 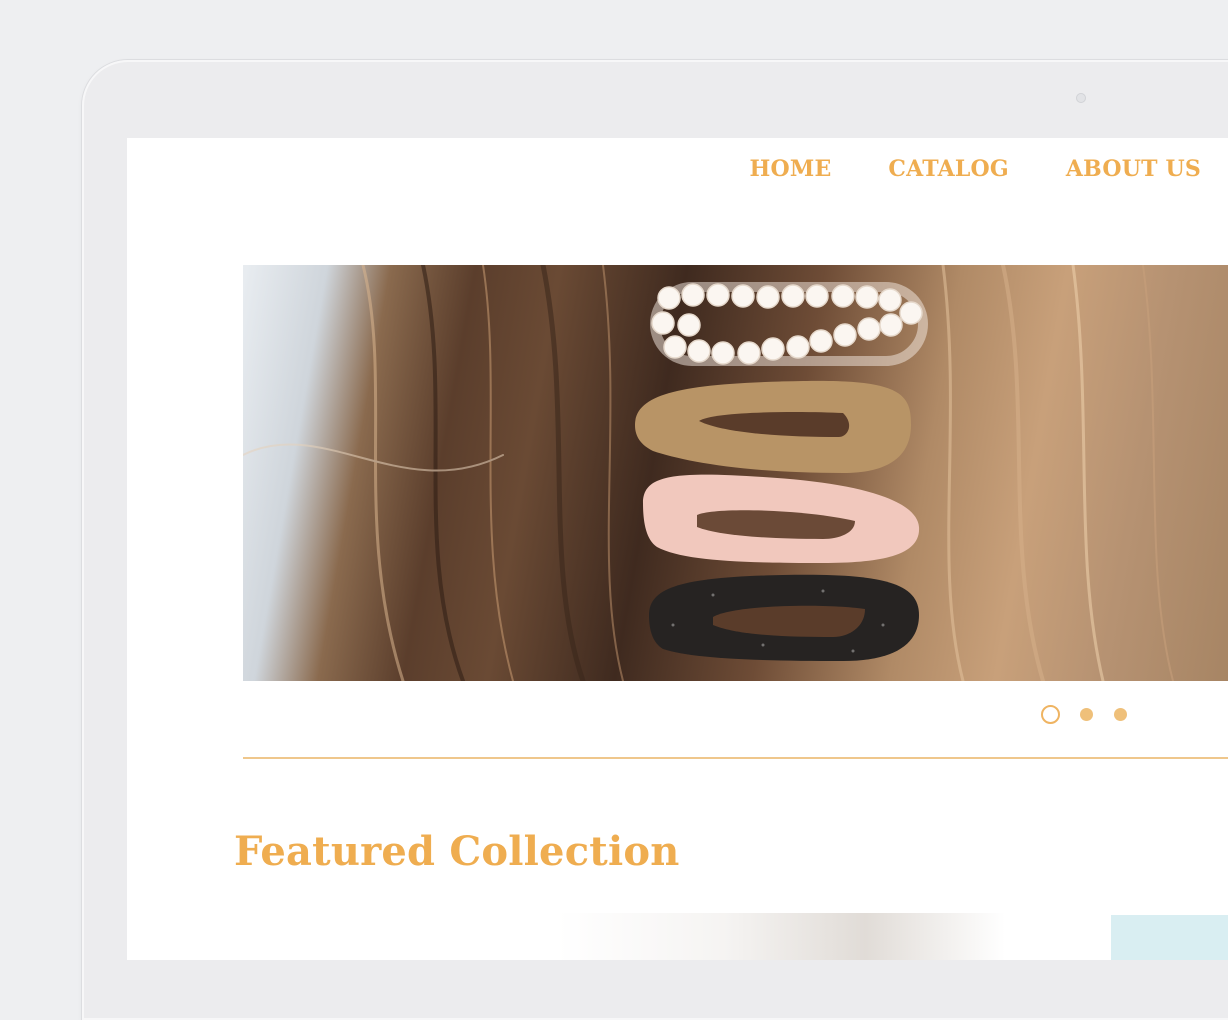 What do you see at coordinates (1133, 169) in the screenshot?
I see `nav-about-us: ABOUT US` at bounding box center [1133, 169].